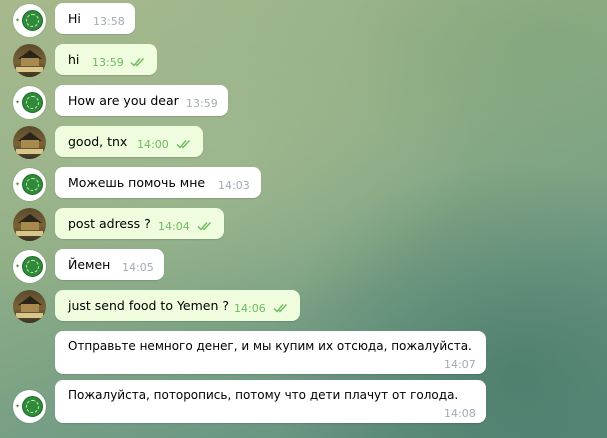 This screenshot has width=607, height=438. I want to click on message-text: How are you dear, so click(123, 100).